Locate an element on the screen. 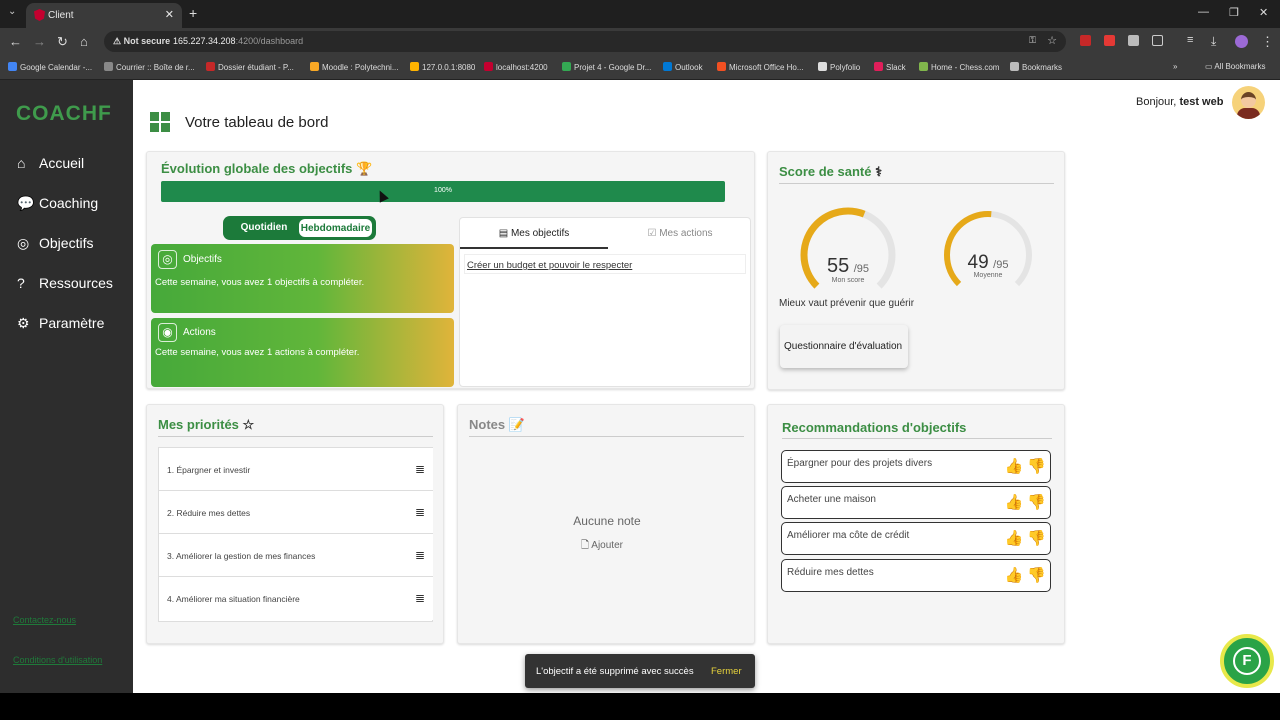 Image resolution: width=1280 pixels, height=720 pixels. toggle-quotidien: Quotidien is located at coordinates (264, 227).